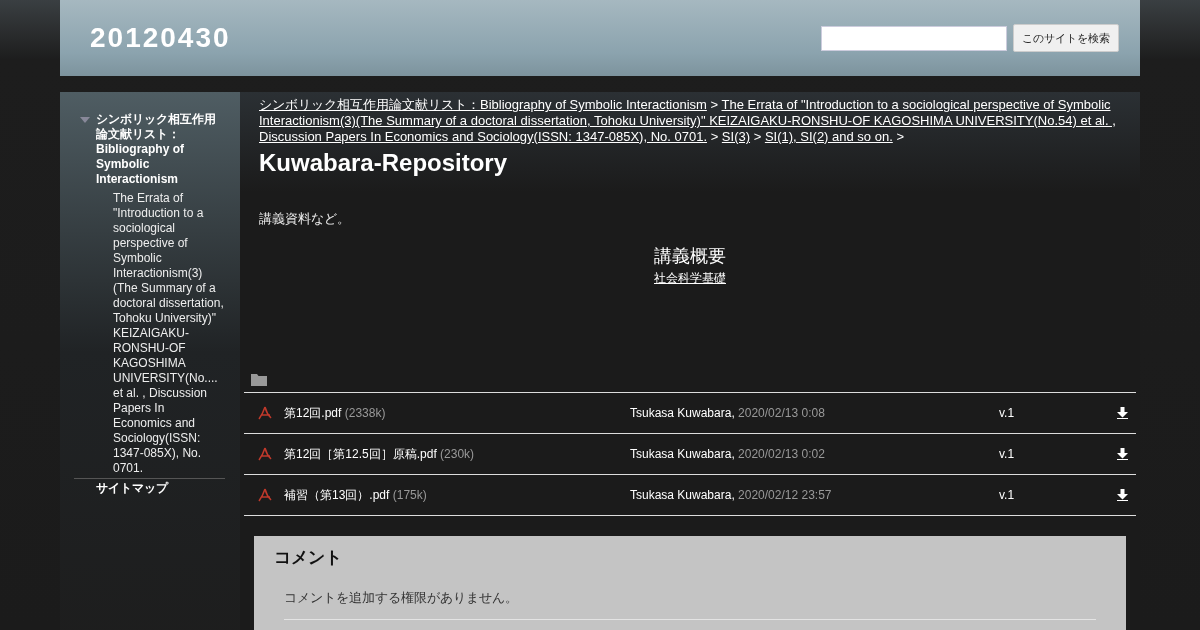 The width and height of the screenshot is (1200, 630). I want to click on file-name-link: 第12回.pdf, so click(313, 412).